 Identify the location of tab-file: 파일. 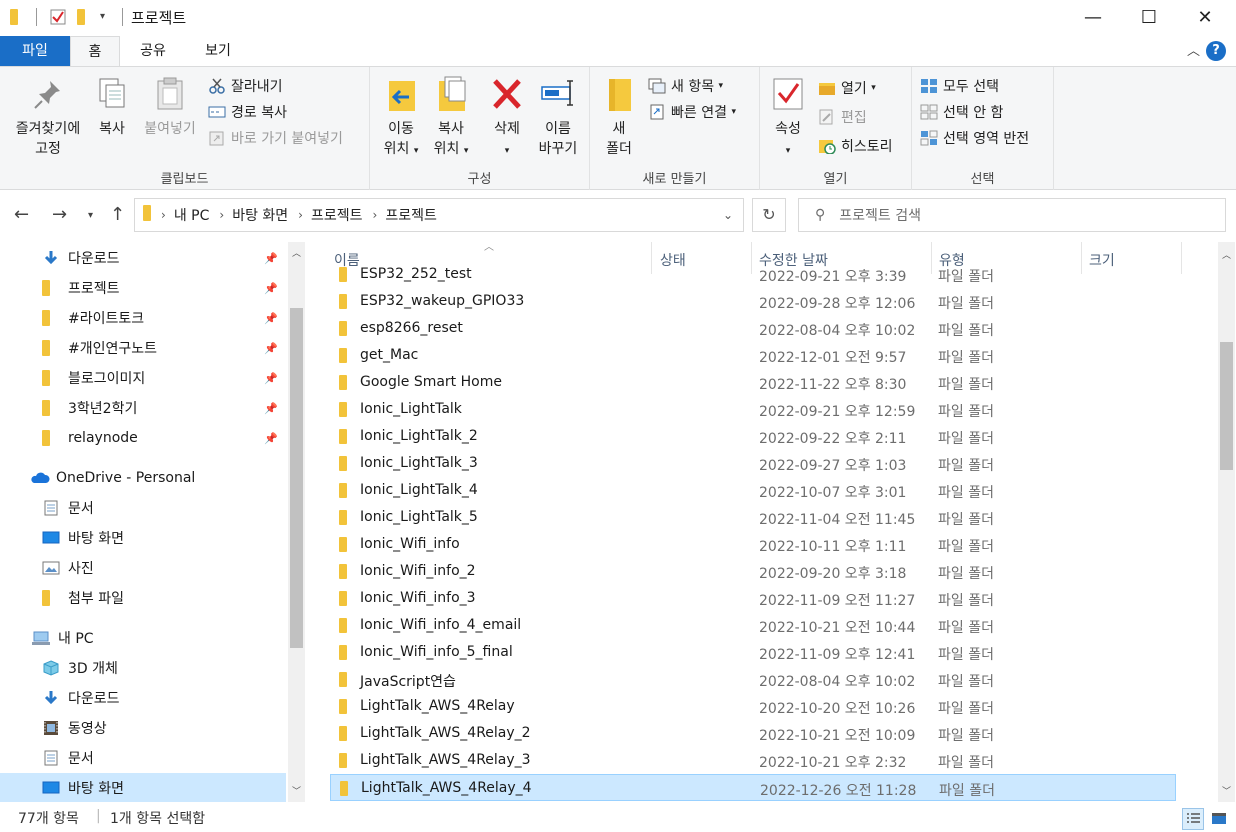
(35, 51).